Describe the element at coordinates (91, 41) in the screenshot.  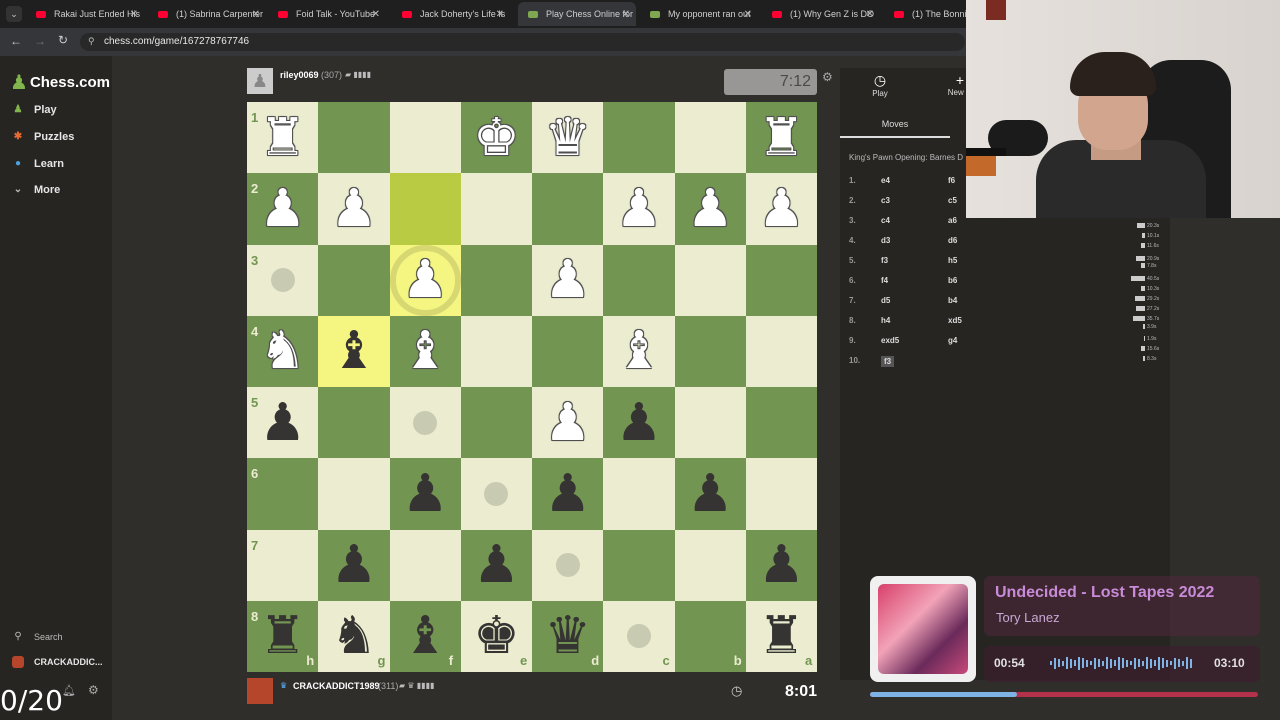
I see `site-info-icon: ⚲` at that location.